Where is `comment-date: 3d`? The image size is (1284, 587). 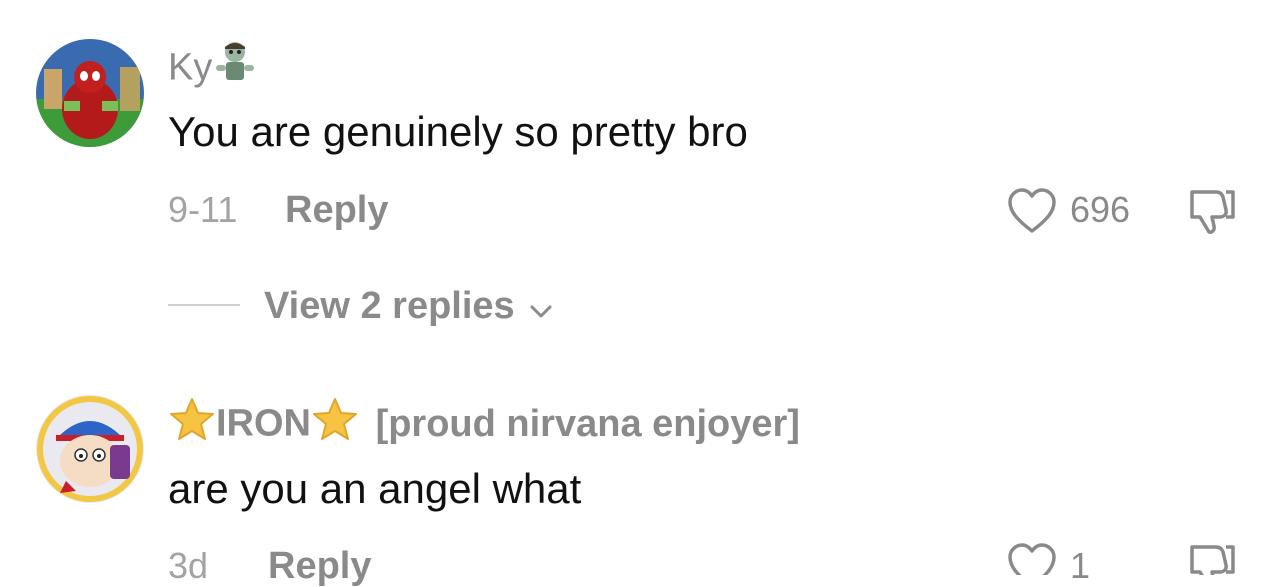 comment-date: 3d is located at coordinates (188, 565).